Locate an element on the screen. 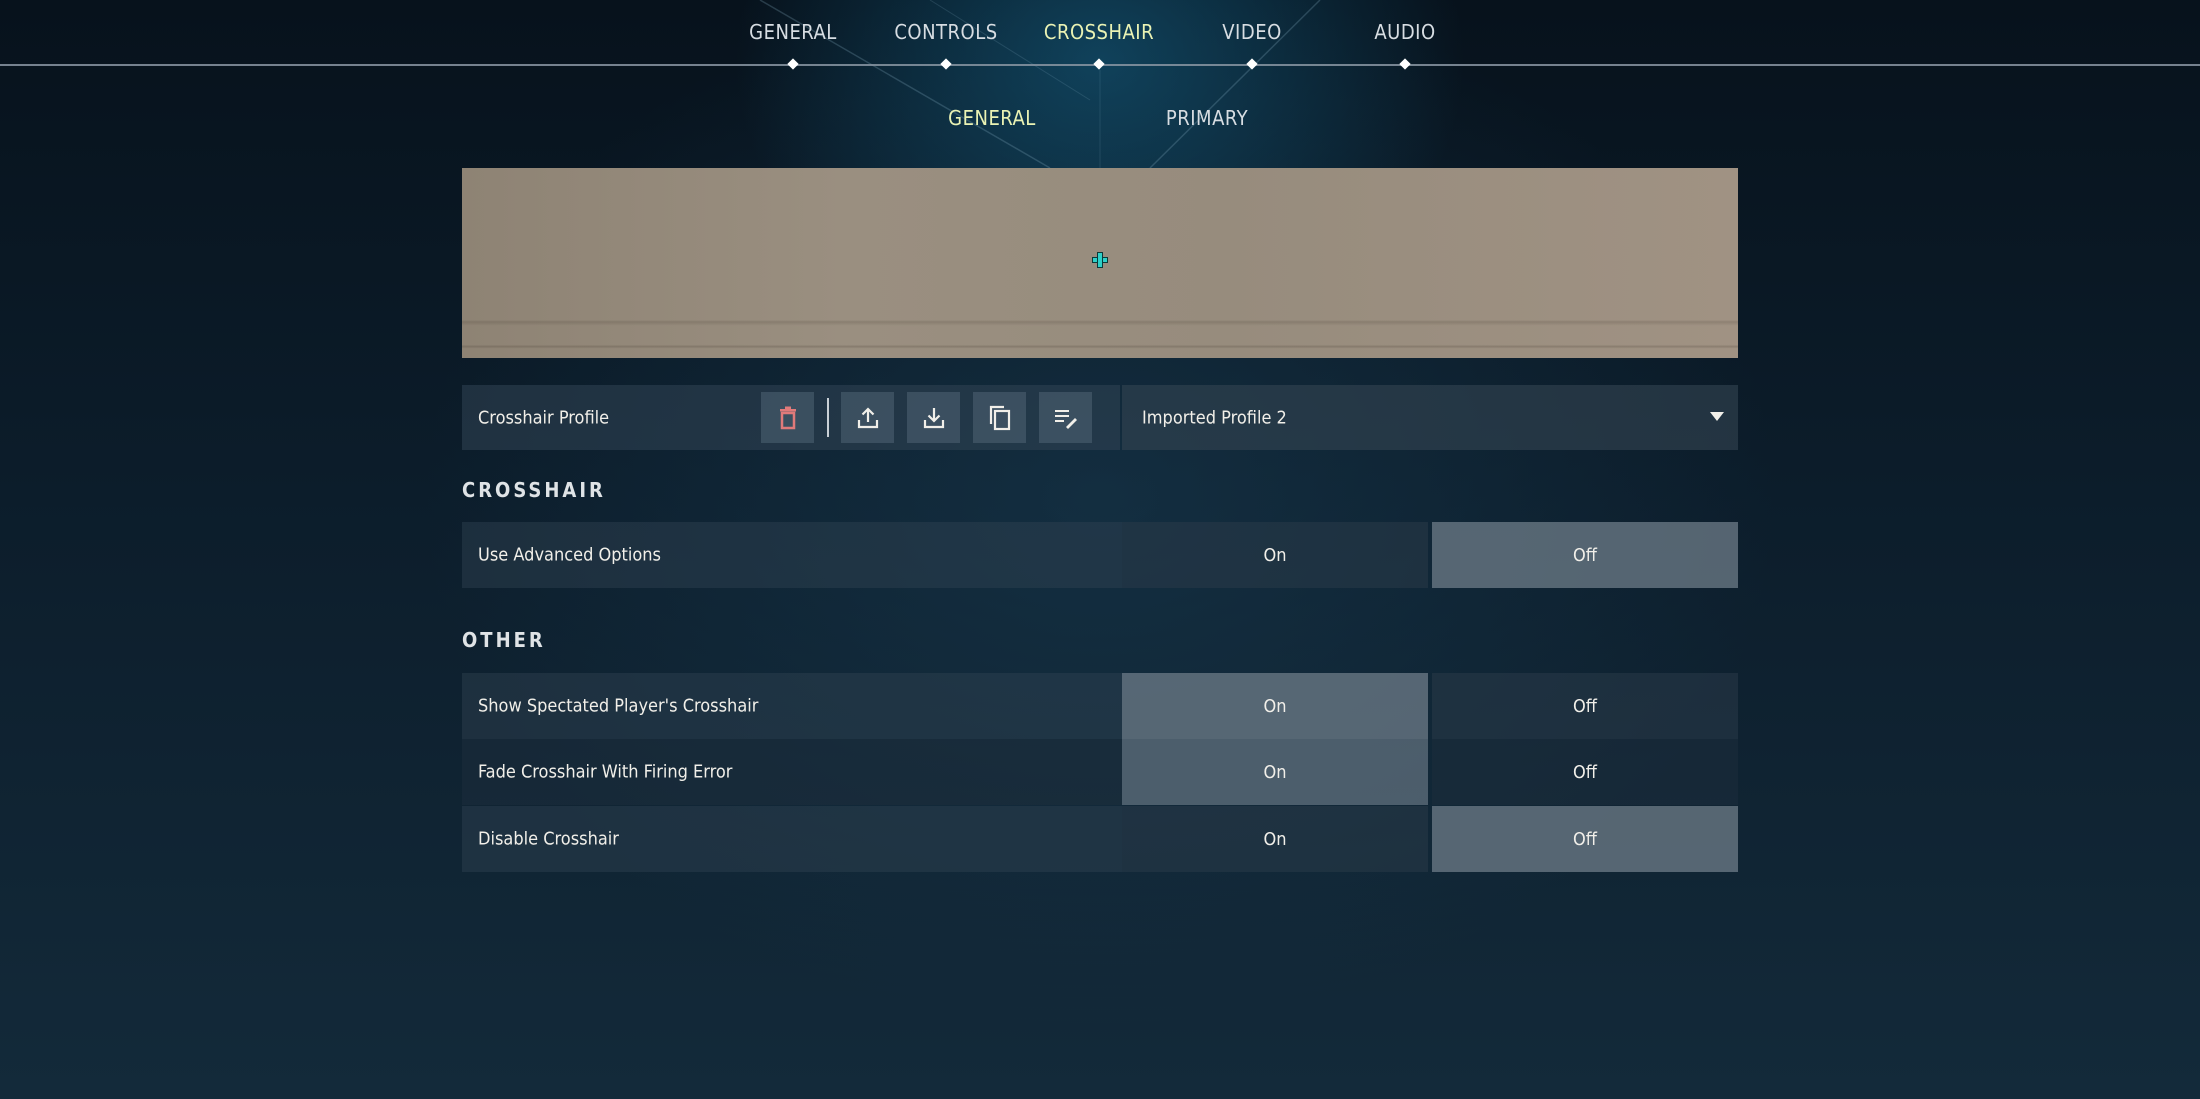 This screenshot has height=1099, width=2200. export-profile-button is located at coordinates (867, 417).